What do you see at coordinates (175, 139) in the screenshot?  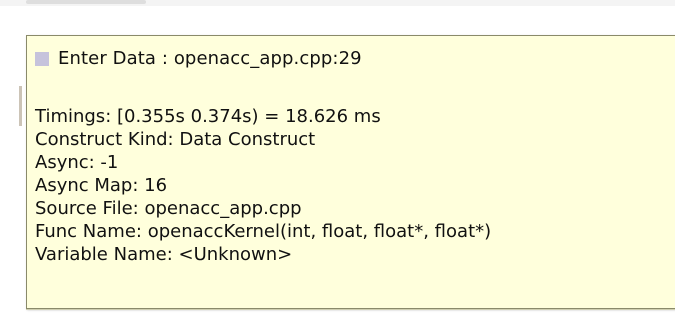 I see `construct-kind-line: Construct Kind: Data Construct` at bounding box center [175, 139].